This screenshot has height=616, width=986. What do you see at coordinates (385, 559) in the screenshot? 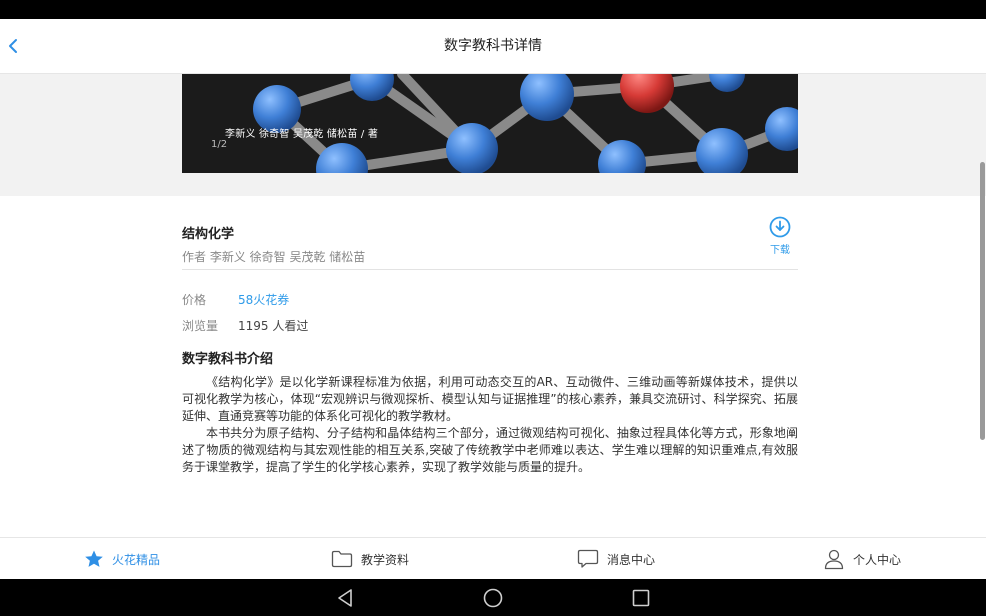
I see `tab-label: 教学资料` at bounding box center [385, 559].